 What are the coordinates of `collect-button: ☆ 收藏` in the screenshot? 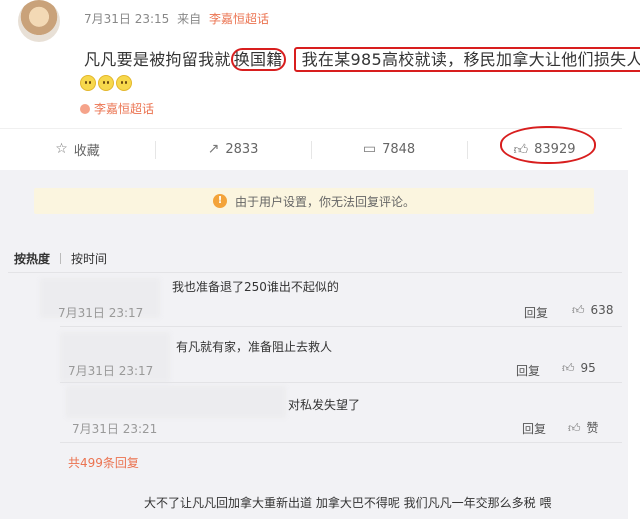 It's located at (77, 149).